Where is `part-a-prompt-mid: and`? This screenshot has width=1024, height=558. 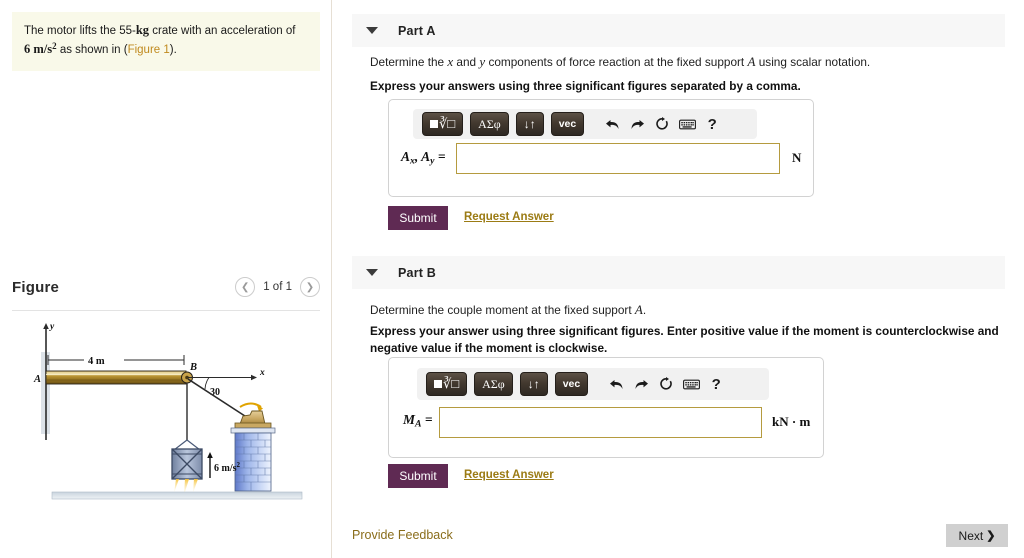
part-a-prompt-mid: and is located at coordinates (466, 62).